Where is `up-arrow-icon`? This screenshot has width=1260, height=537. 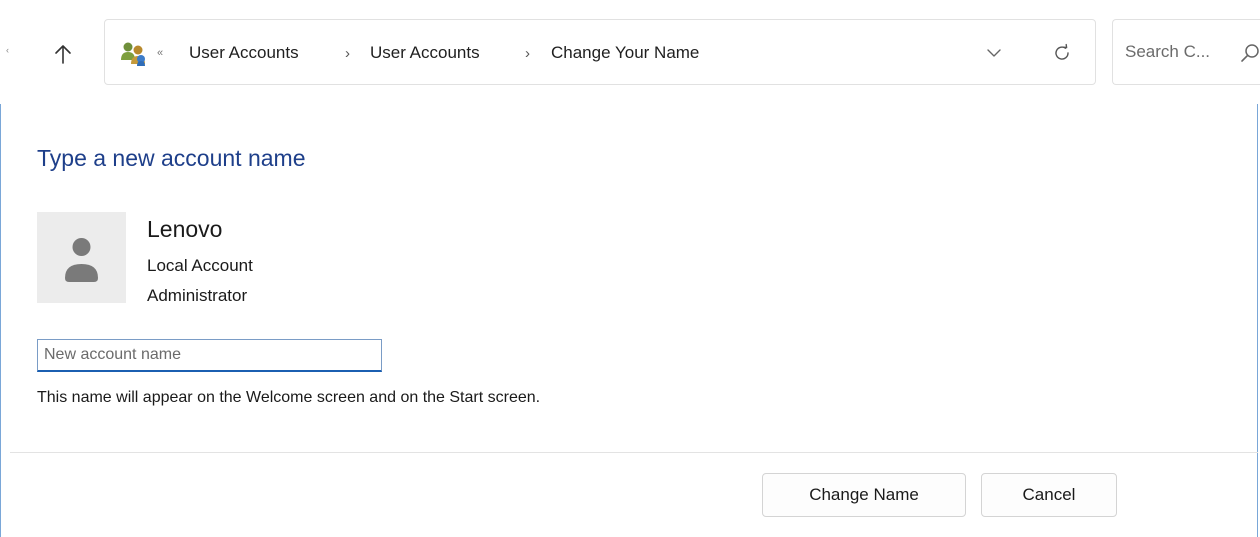
up-arrow-icon is located at coordinates (63, 54).